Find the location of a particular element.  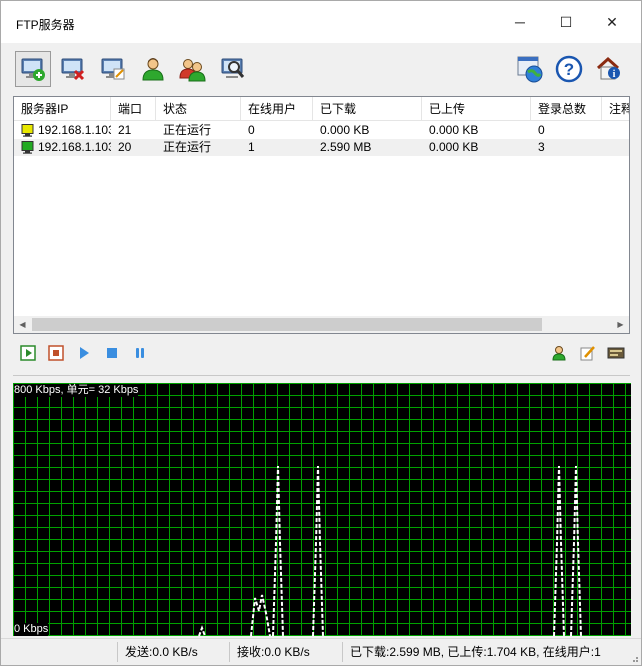

chevron-left-icon: ◀ is located at coordinates (22, 324).